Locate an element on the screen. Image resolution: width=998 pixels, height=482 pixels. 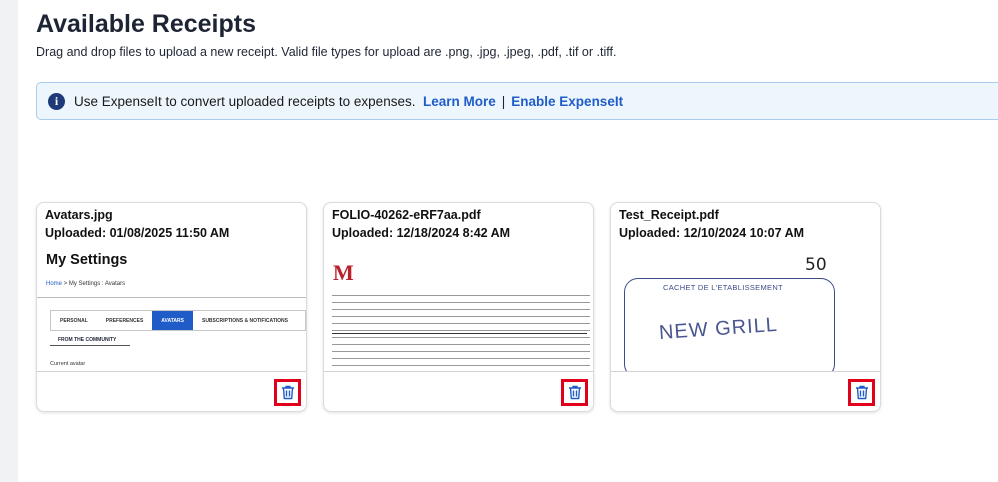
preview-tab: PERSONAL is located at coordinates (74, 320).